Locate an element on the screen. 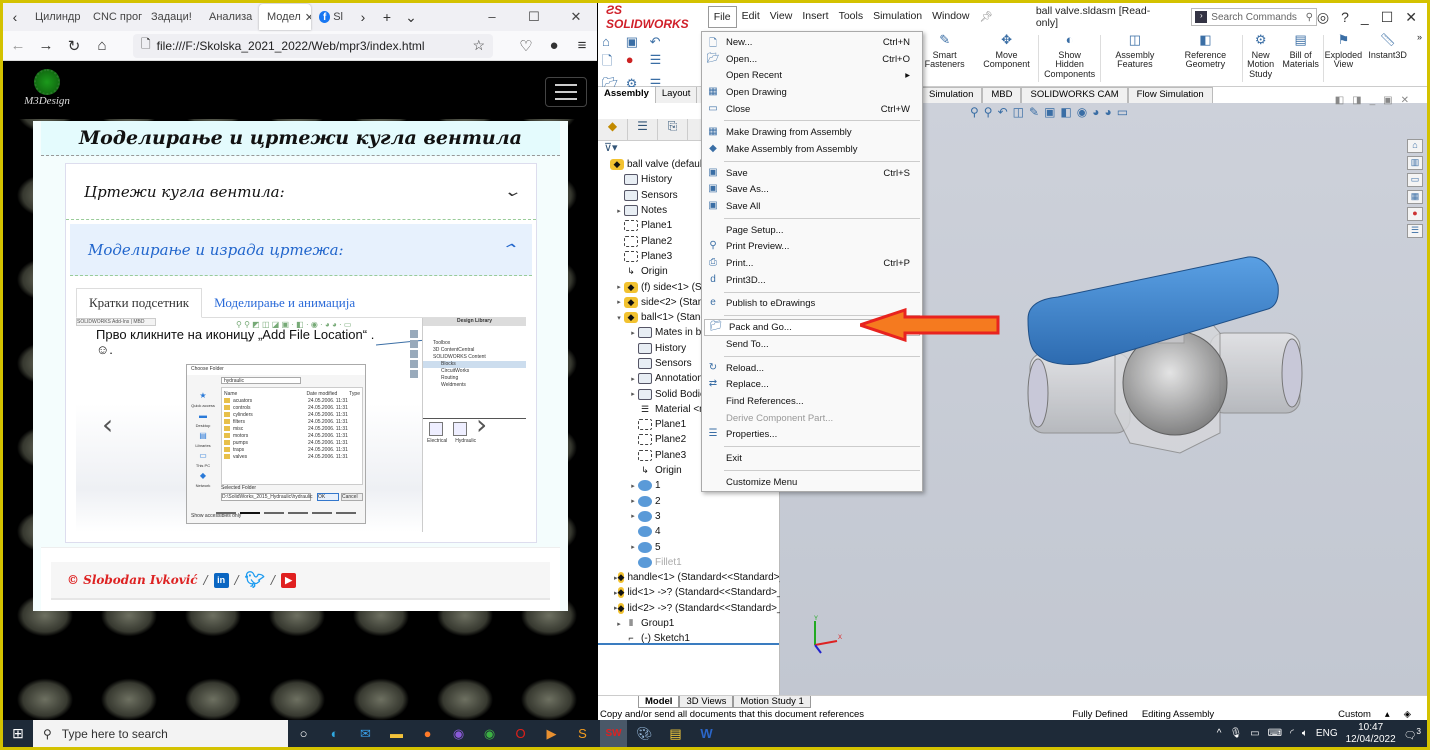 The width and height of the screenshot is (1430, 750). tree-node: ▸ ◆ handle<1> (Standard<<Standard>_I is located at coordinates (693, 577).